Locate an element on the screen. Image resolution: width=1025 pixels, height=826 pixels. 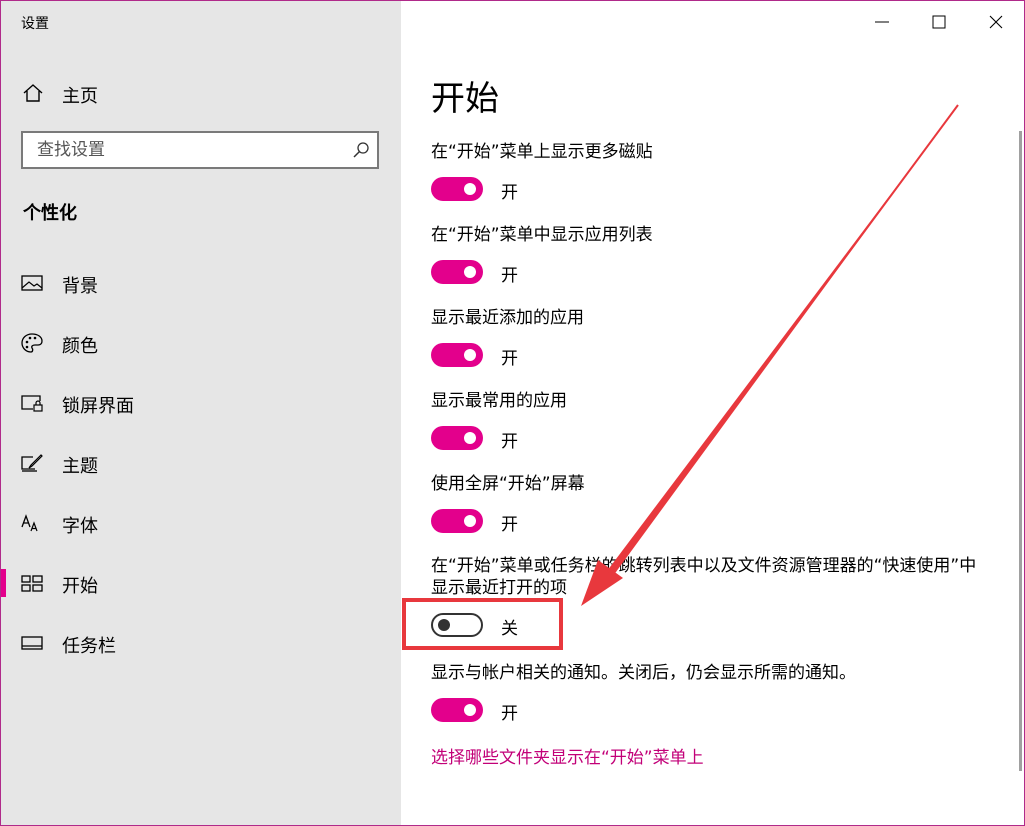
lock-screen-icon is located at coordinates (32, 403).